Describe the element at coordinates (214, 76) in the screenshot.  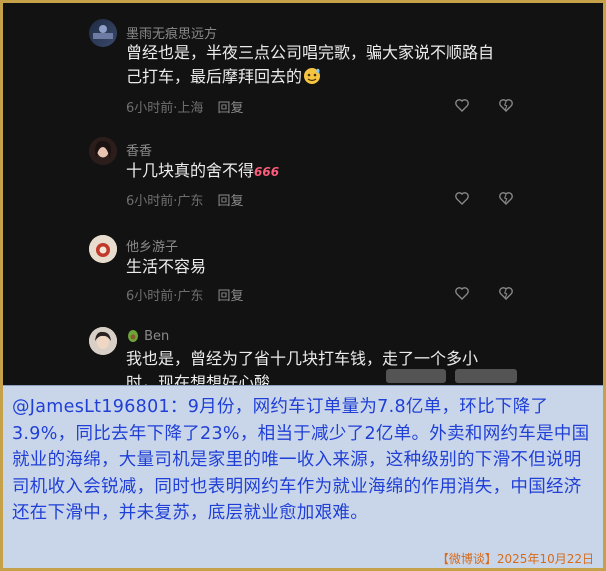
I see `comment-line-text: 己打车，最后摩拜回去的` at that location.